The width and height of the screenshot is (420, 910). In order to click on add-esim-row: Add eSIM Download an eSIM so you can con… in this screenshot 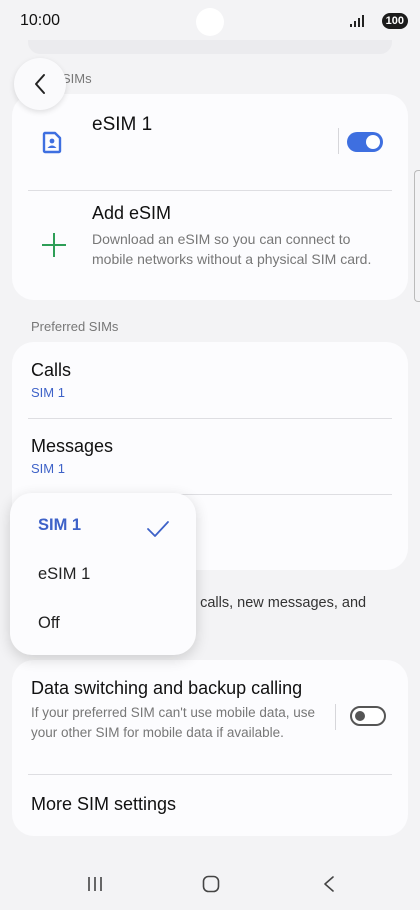, I will do `click(210, 245)`.